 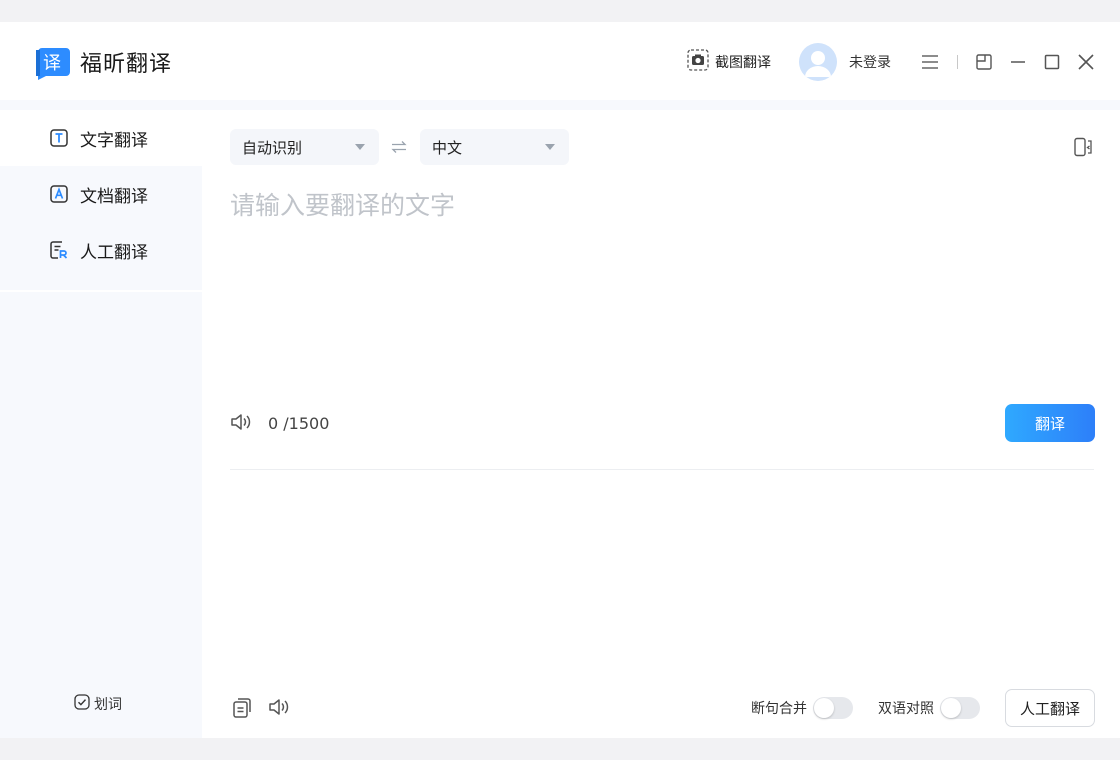 I want to click on app-title: 福昕翻译, so click(x=126, y=64).